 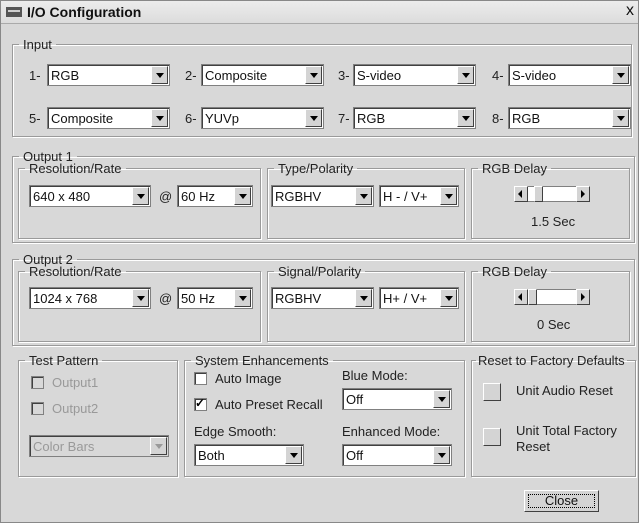 I want to click on output2-polarity-select: H+ / V+, so click(x=419, y=298).